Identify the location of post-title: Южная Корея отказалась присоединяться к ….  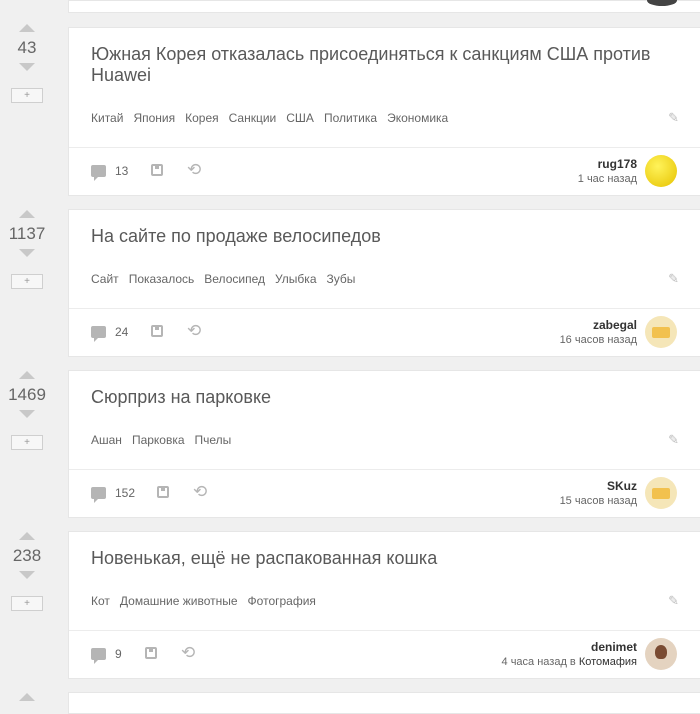
(386, 65).